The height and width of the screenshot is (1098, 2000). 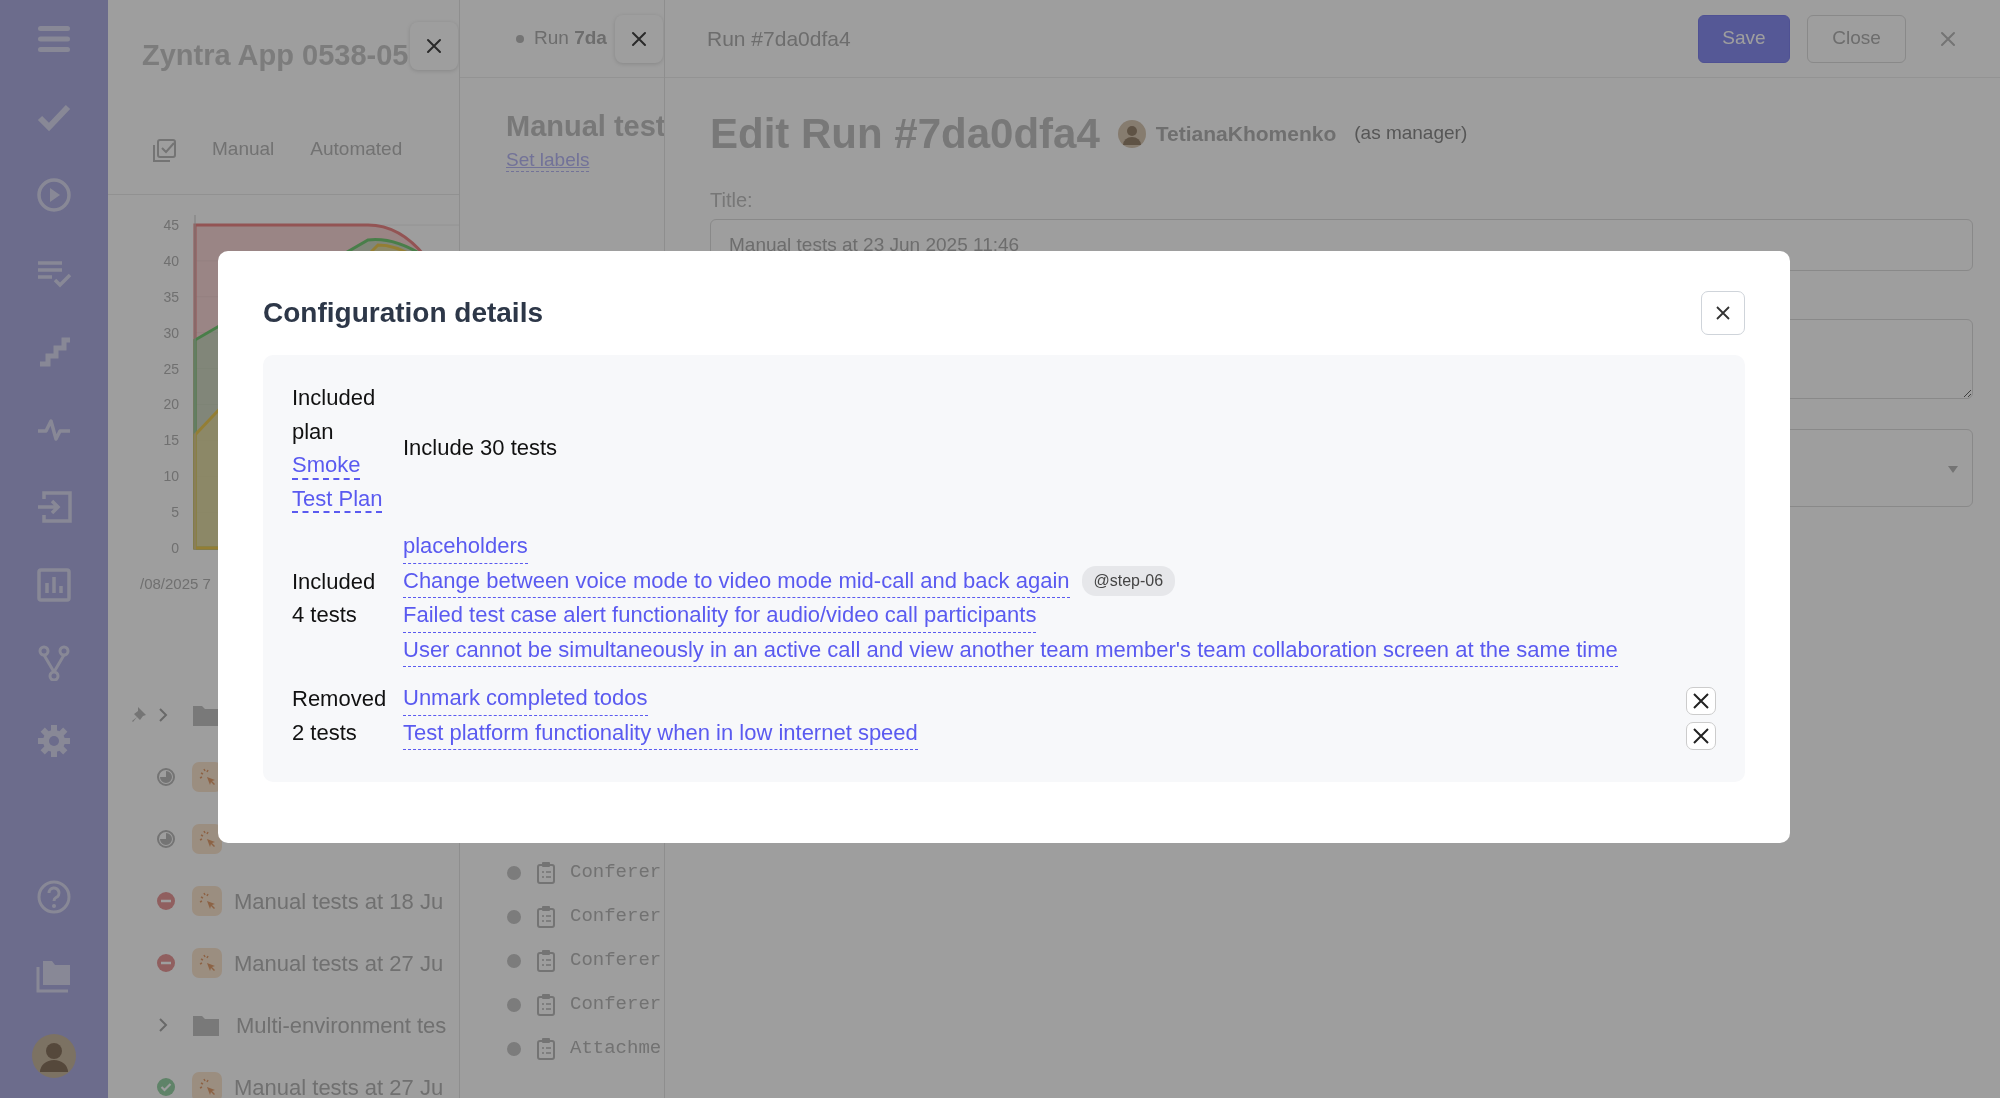 I want to click on dot-icon, so click(x=520, y=38).